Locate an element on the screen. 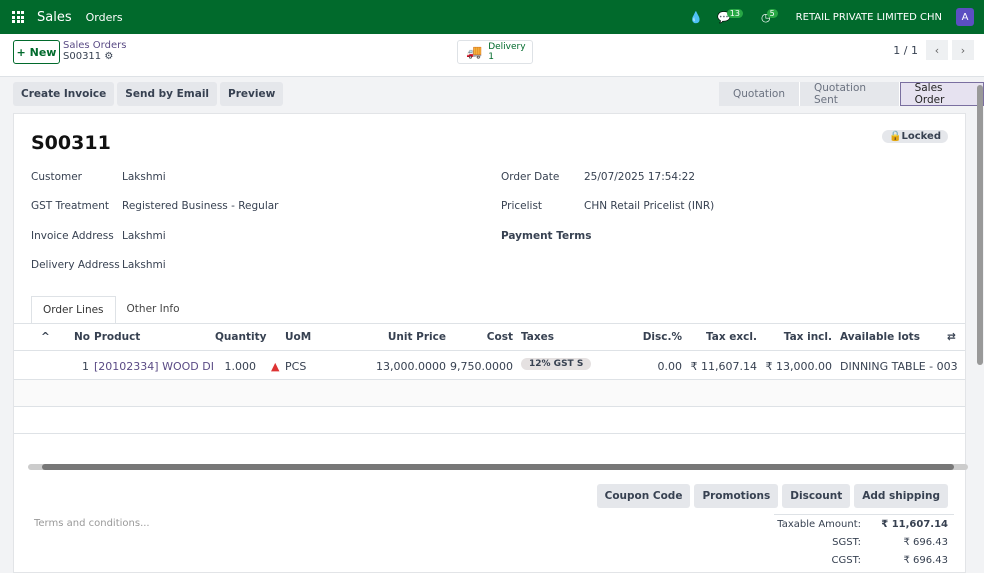  locked-badge: 🔒Locked is located at coordinates (915, 136).